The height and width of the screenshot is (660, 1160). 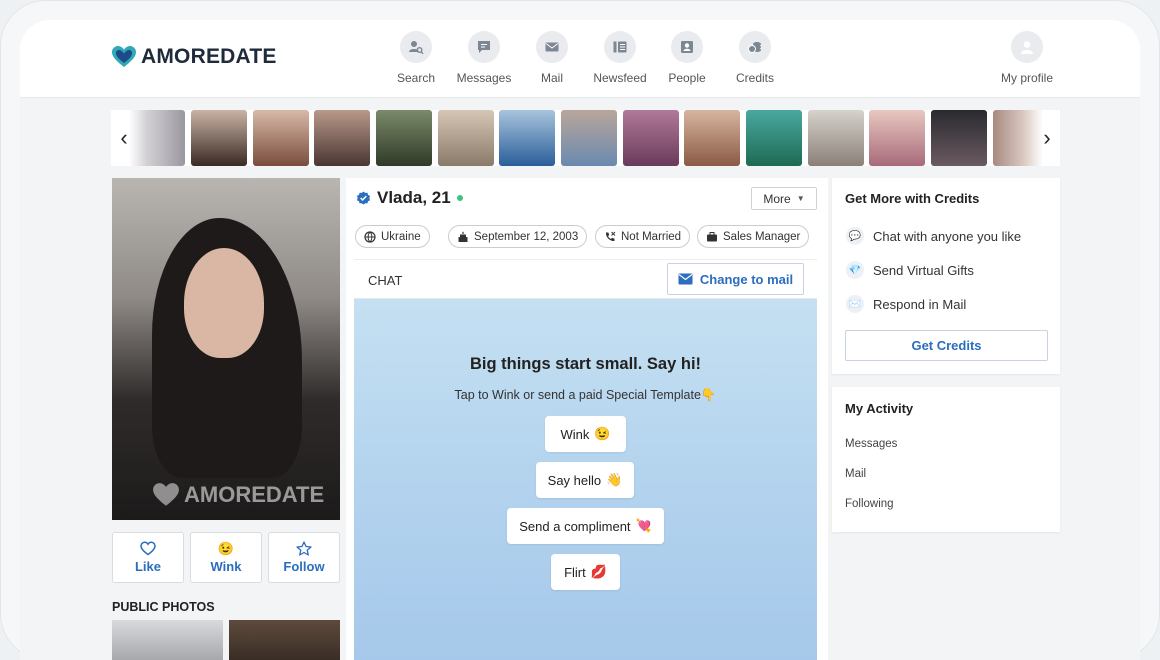 What do you see at coordinates (585, 364) in the screenshot?
I see `chat-headline: Big things start small. Say hi!` at bounding box center [585, 364].